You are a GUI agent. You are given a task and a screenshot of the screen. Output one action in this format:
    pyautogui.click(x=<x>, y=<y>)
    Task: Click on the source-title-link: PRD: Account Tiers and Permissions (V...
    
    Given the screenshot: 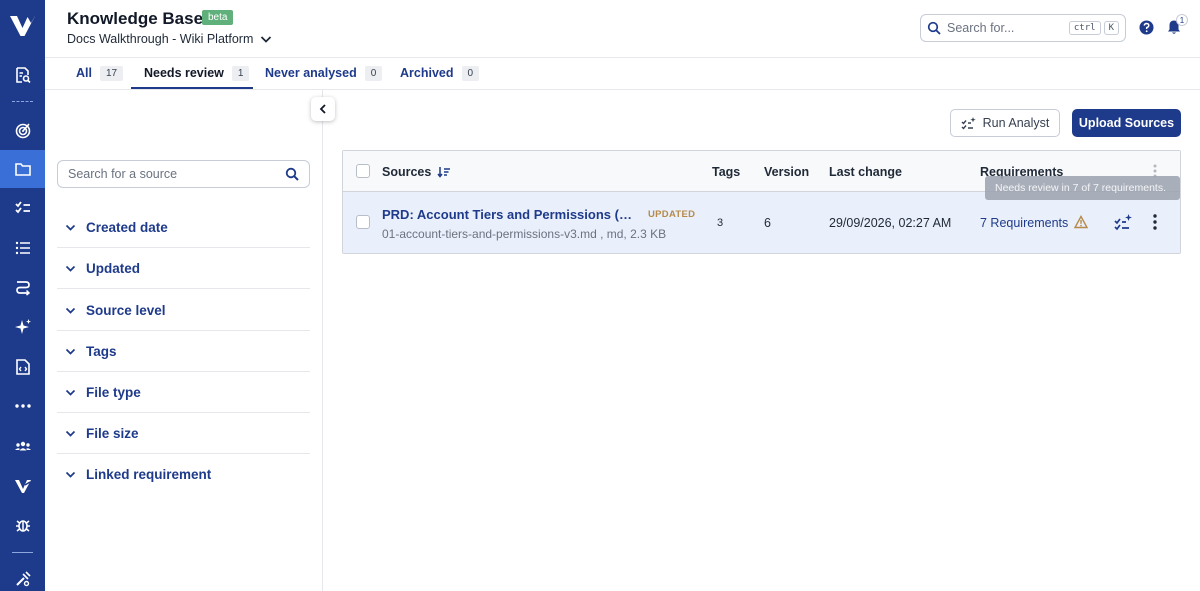 What is the action you would take?
    pyautogui.click(x=509, y=214)
    